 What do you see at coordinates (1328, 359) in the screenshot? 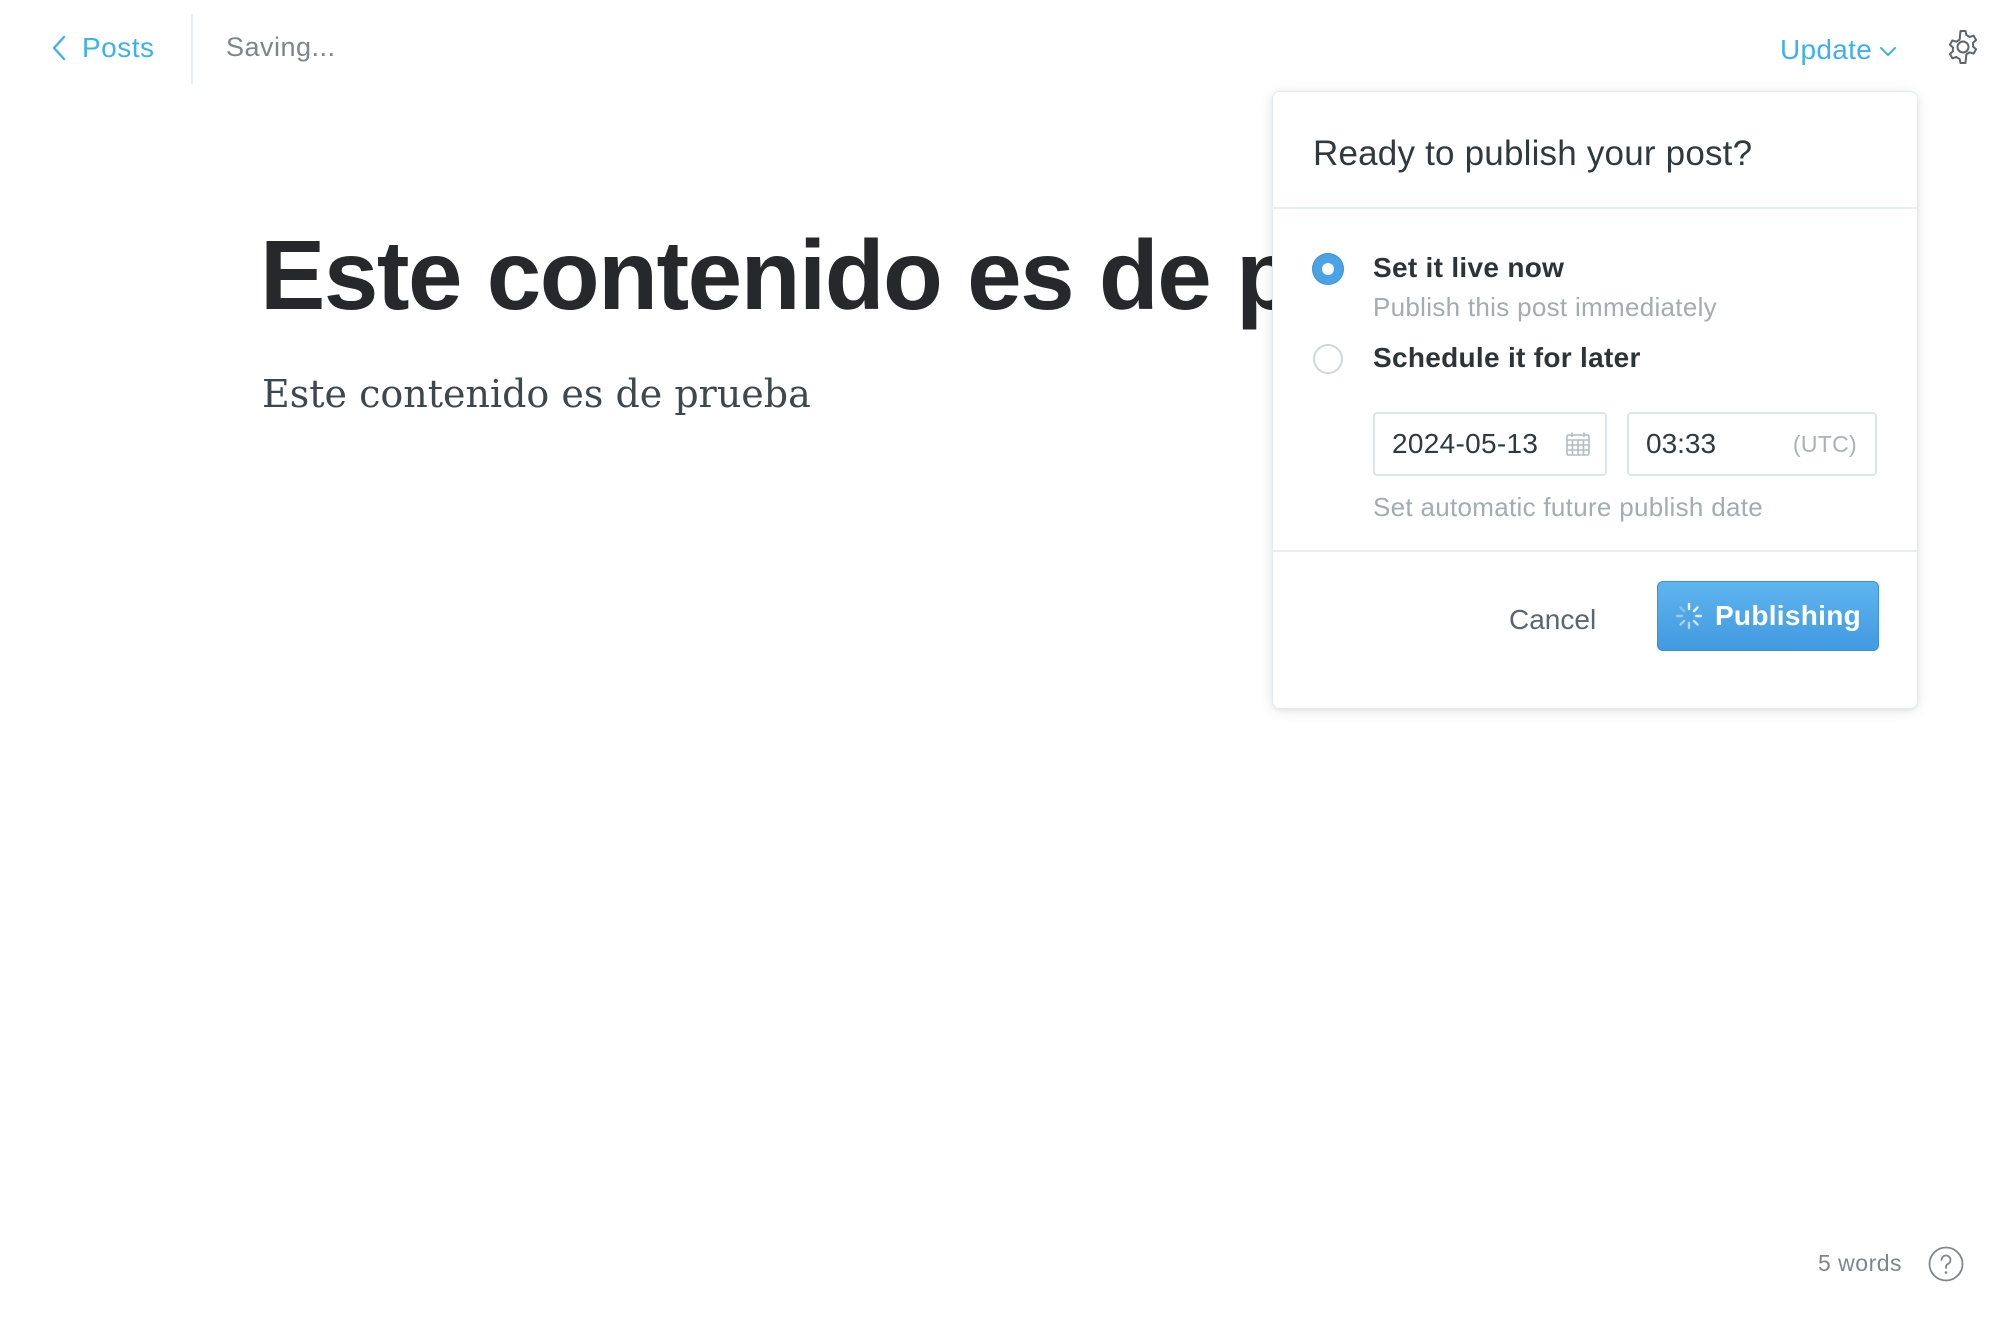
I see `radio-schedule` at bounding box center [1328, 359].